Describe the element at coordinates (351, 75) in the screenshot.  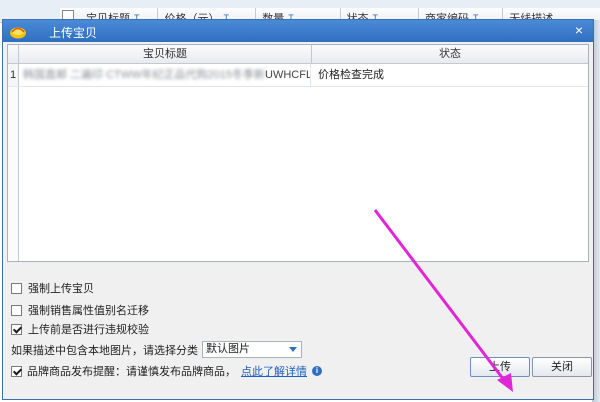
I see `row-item-status: 价格检查完成` at that location.